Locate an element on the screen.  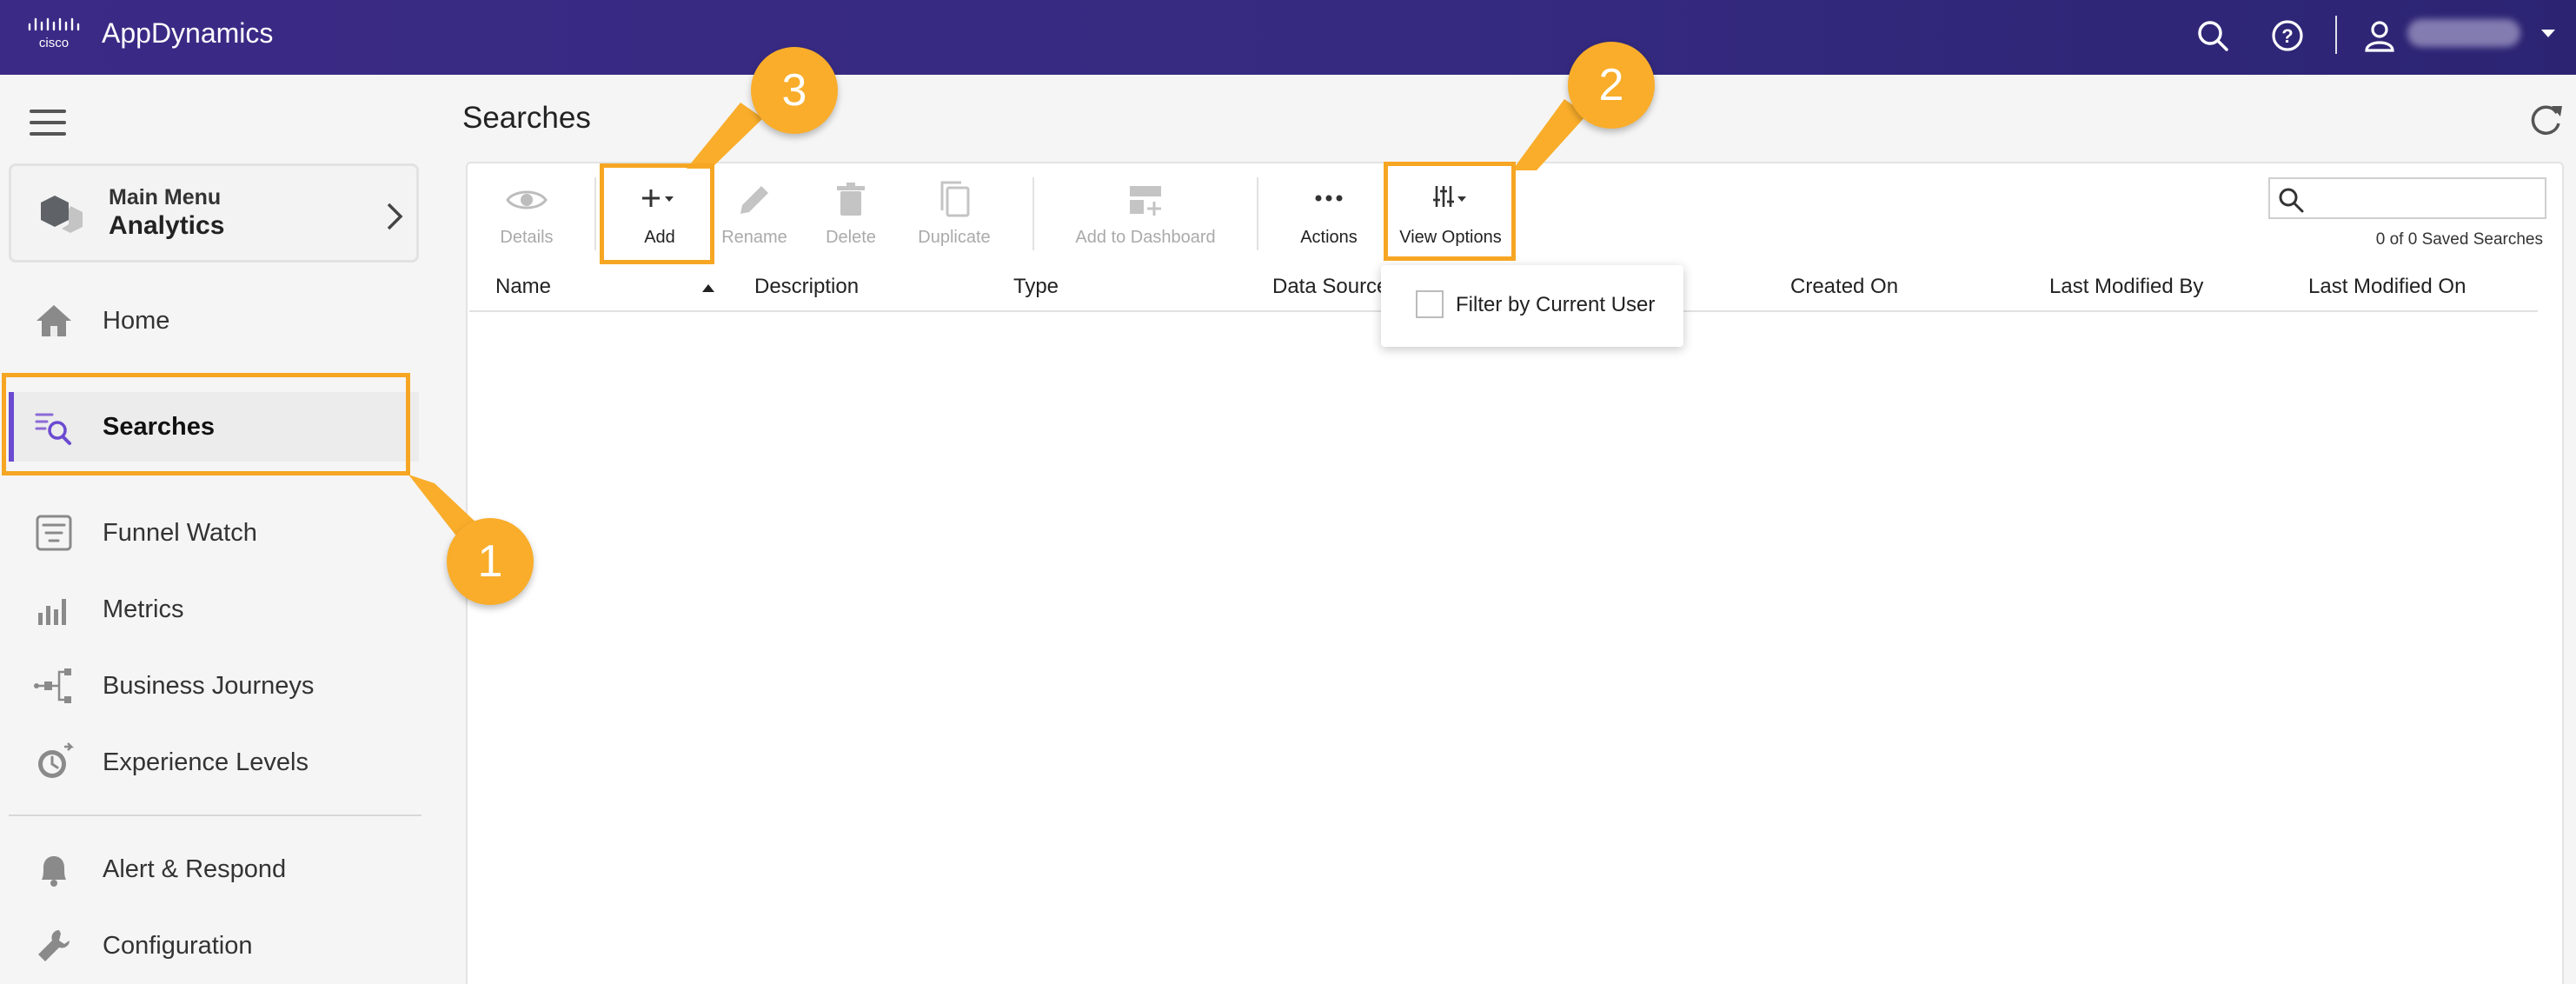
hamburger-menu-icon is located at coordinates (48, 123).